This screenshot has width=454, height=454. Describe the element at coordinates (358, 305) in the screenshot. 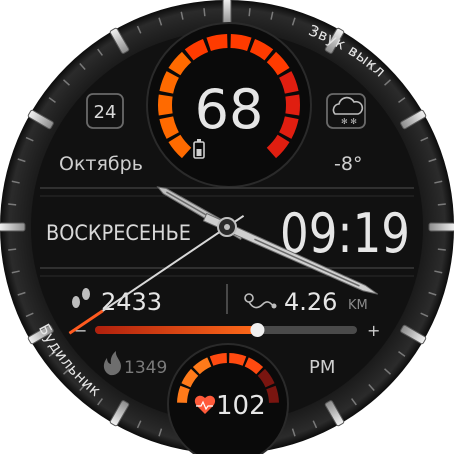

I see `distance-unit: KM` at that location.